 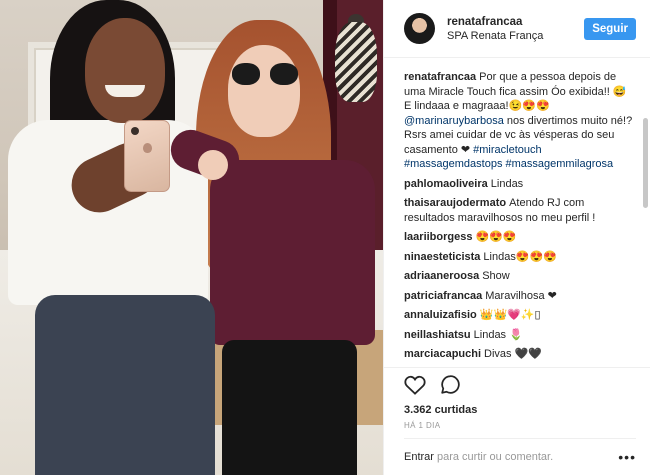 What do you see at coordinates (446, 184) in the screenshot?
I see `comment-username: pahlomaoliveira` at bounding box center [446, 184].